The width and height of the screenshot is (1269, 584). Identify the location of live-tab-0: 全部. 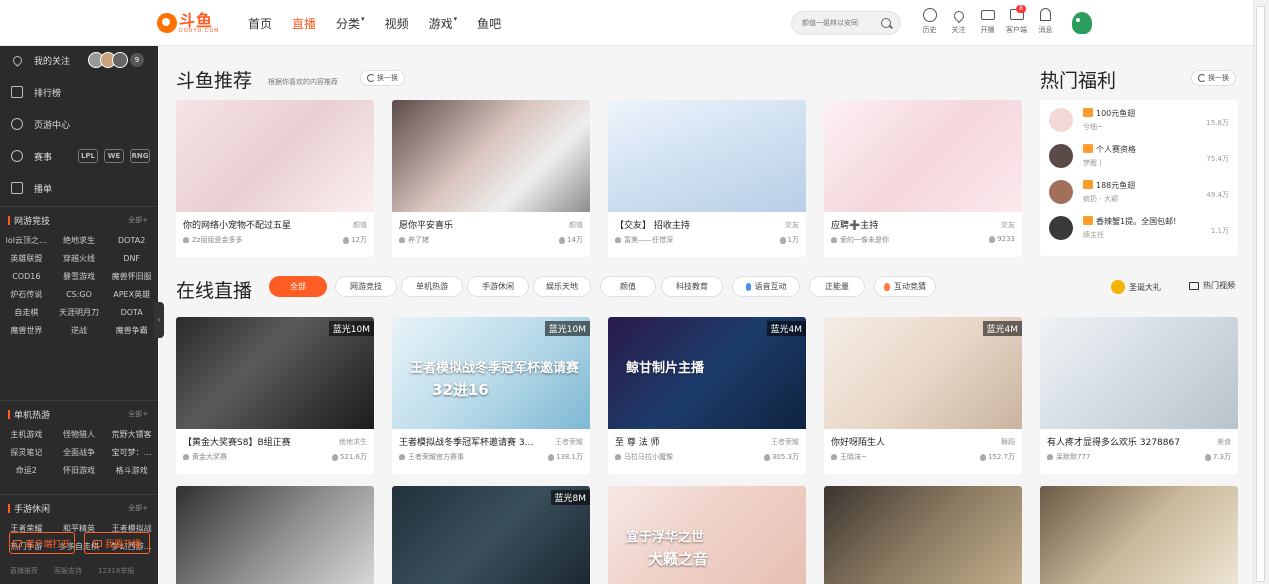
(298, 286).